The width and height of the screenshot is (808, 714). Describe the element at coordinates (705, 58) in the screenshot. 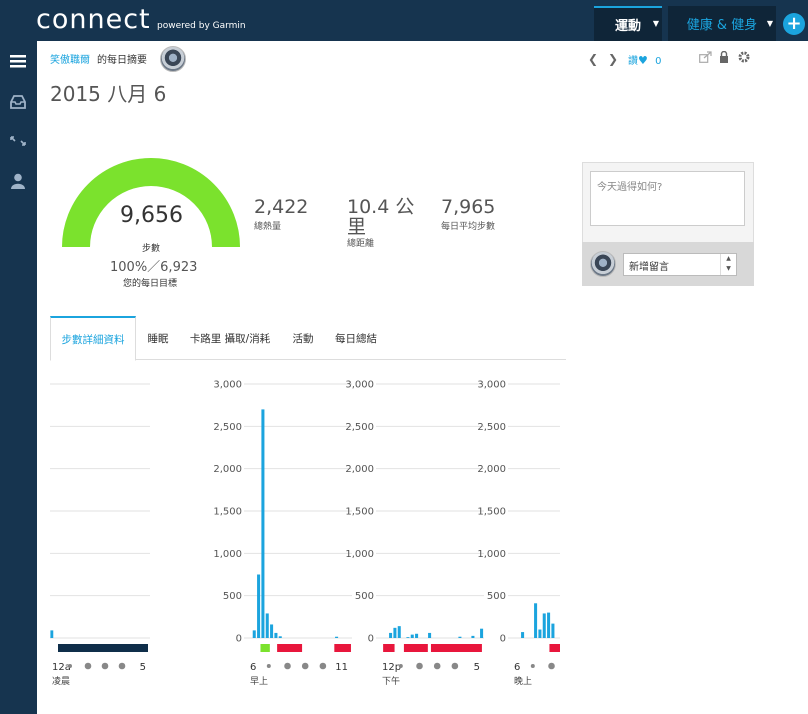

I see `share-icon` at that location.